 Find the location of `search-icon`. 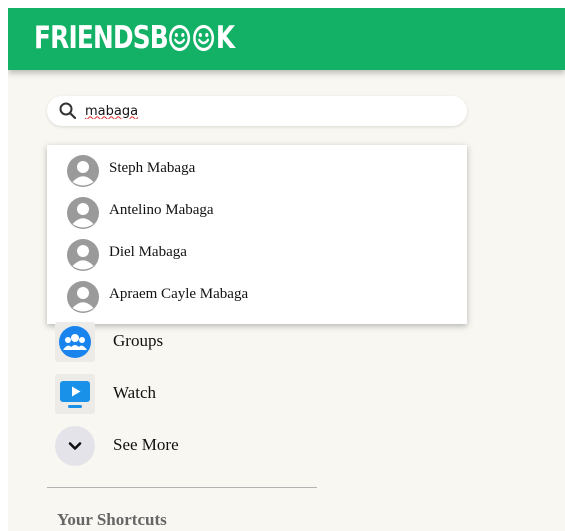

search-icon is located at coordinates (68, 111).